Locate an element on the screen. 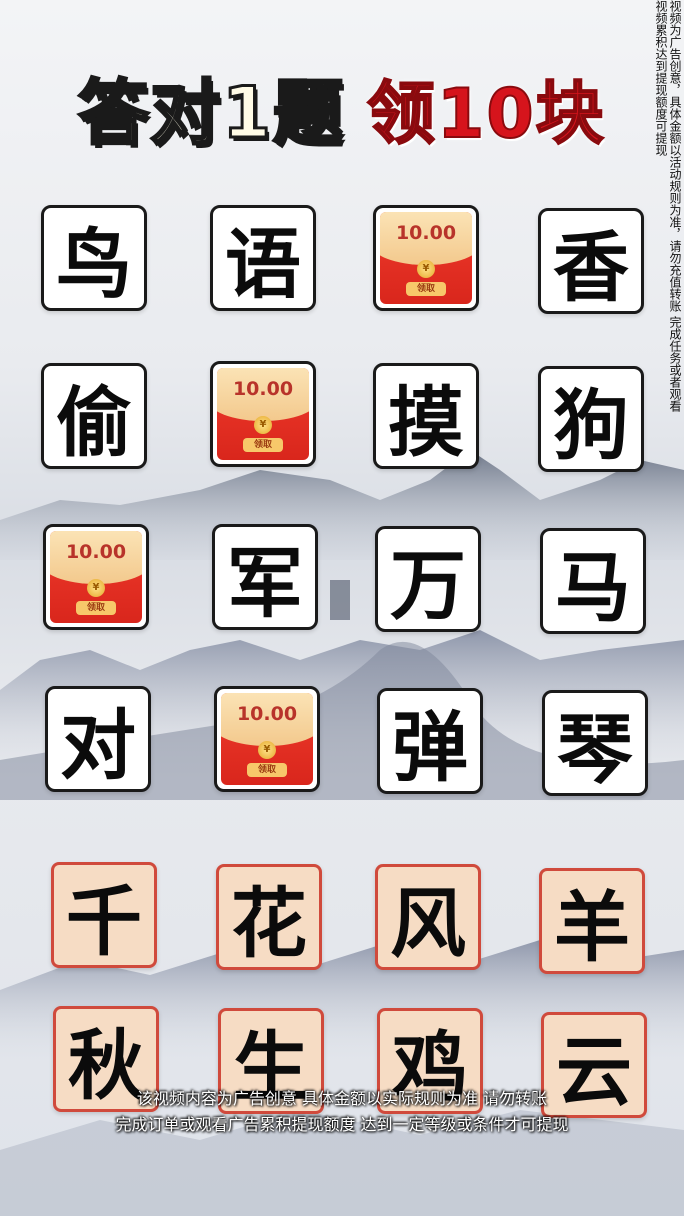 This screenshot has width=684, height=1216. char-tile: 万 is located at coordinates (428, 579).